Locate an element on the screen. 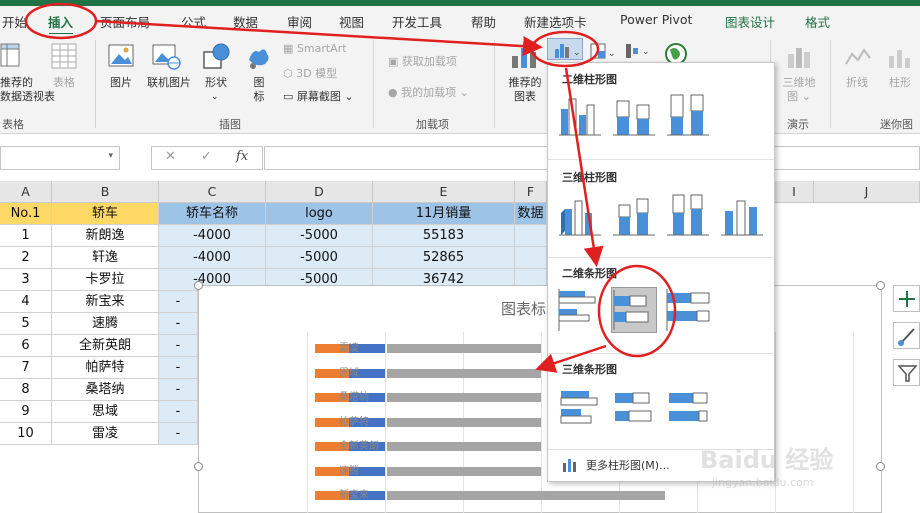 The image size is (920, 513). tab-insert: 插入 is located at coordinates (60, 21).